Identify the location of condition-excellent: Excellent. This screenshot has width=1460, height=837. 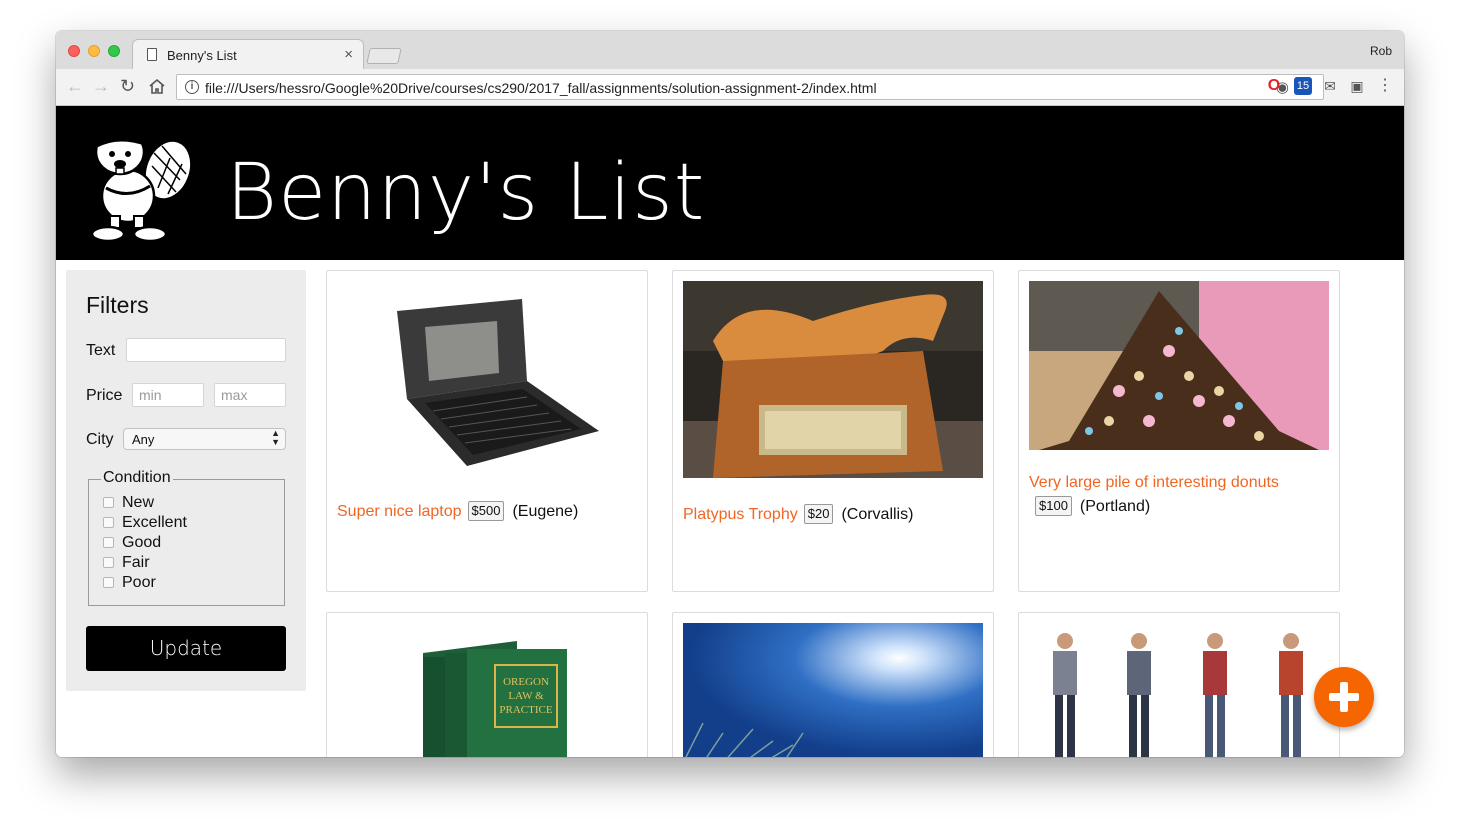
(145, 523).